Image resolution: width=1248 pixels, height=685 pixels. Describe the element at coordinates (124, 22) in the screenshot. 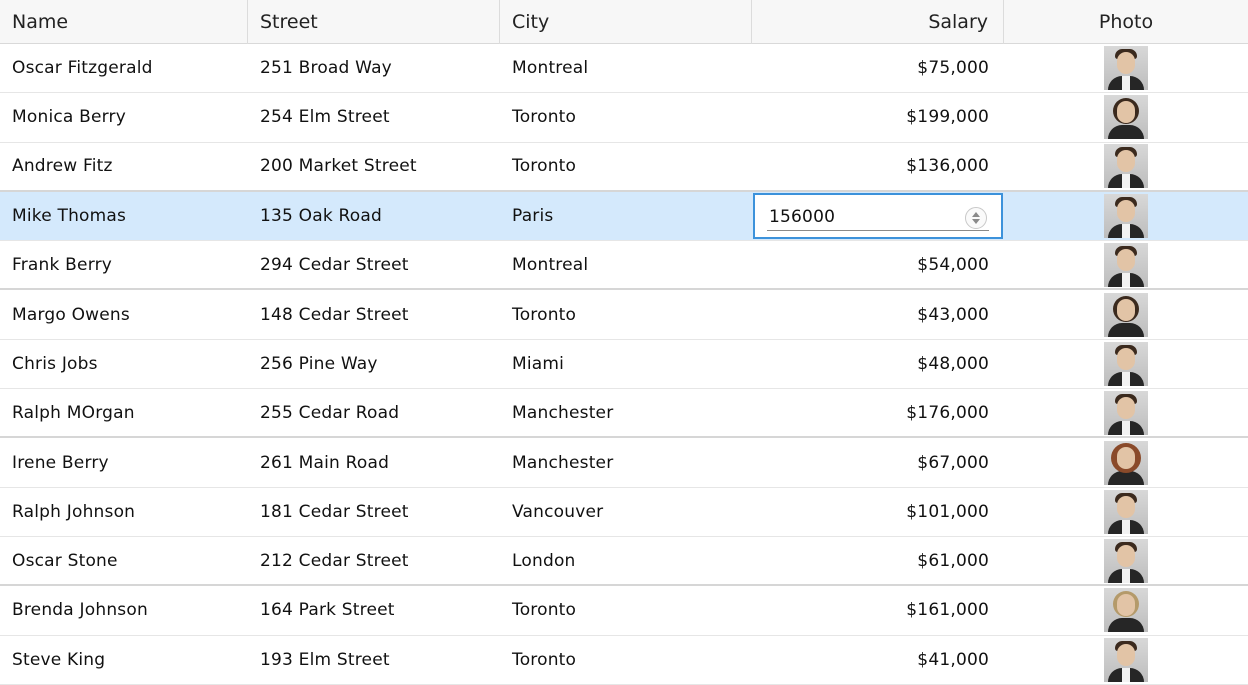

I see `column-header-name: Name` at that location.